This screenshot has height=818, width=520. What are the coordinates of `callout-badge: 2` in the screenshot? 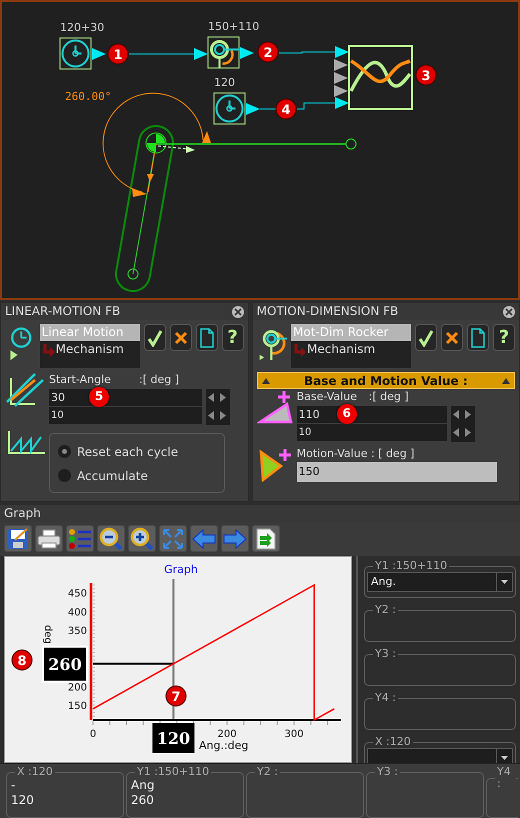 It's located at (268, 52).